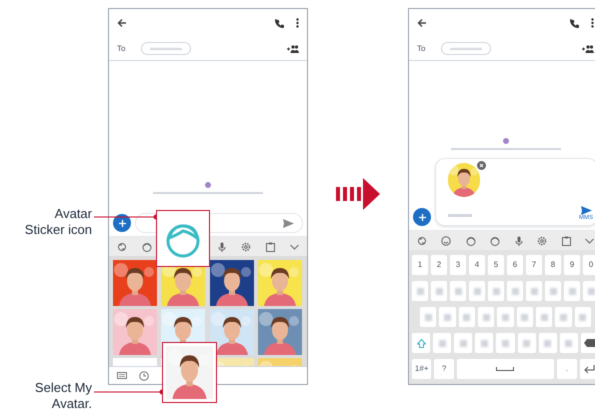 The width and height of the screenshot is (595, 418). Describe the element at coordinates (496, 265) in the screenshot. I see `keyboard-key: 5` at that location.